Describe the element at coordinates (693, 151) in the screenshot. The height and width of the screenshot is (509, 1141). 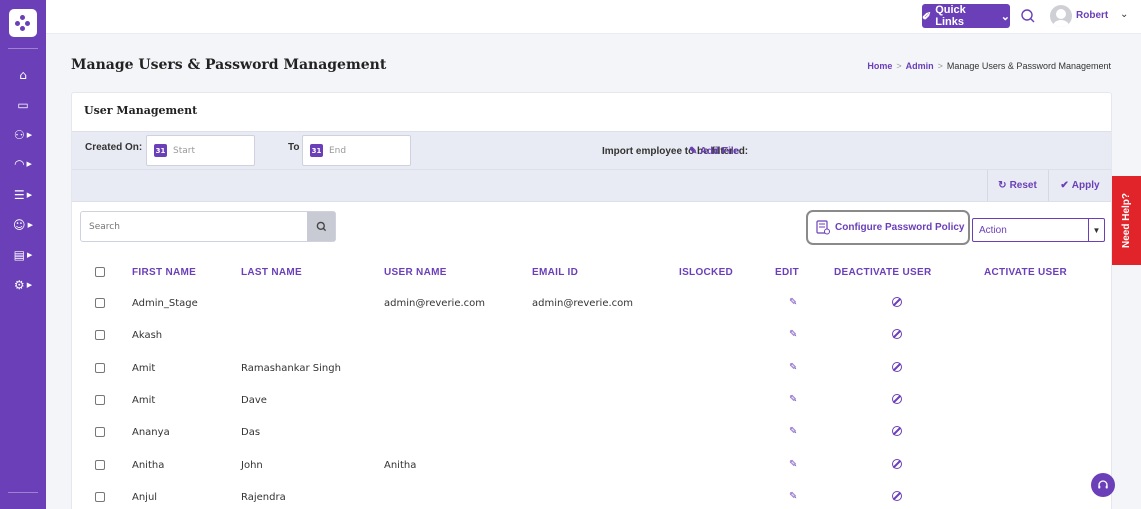
I see `paperclip-icon: ✎` at that location.